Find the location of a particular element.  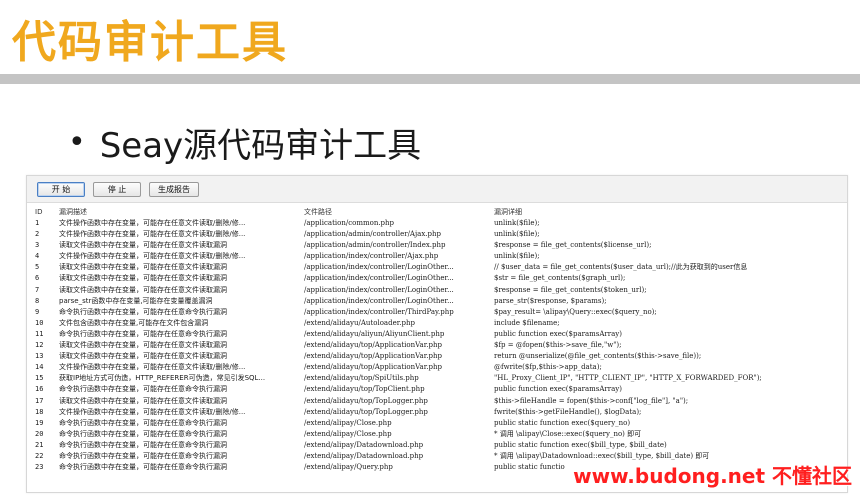

title-divider is located at coordinates (430, 79).